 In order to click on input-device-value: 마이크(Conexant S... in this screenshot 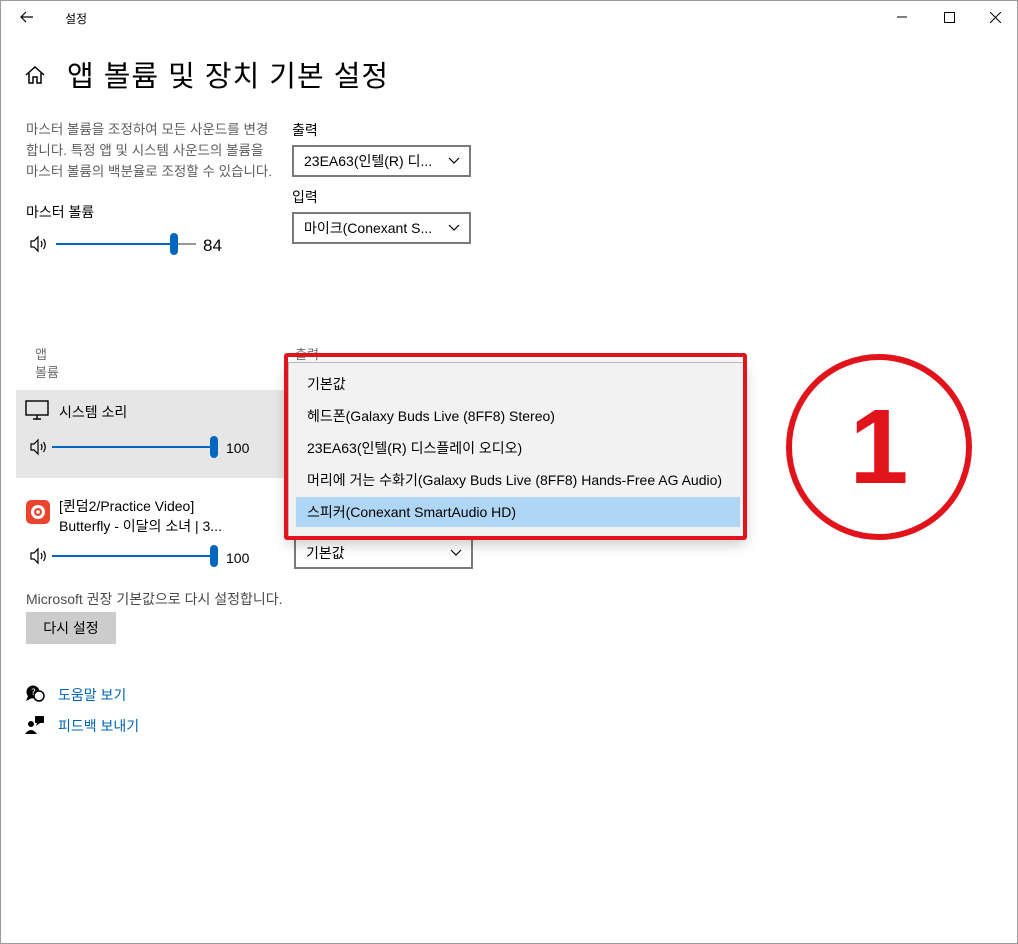, I will do `click(368, 228)`.